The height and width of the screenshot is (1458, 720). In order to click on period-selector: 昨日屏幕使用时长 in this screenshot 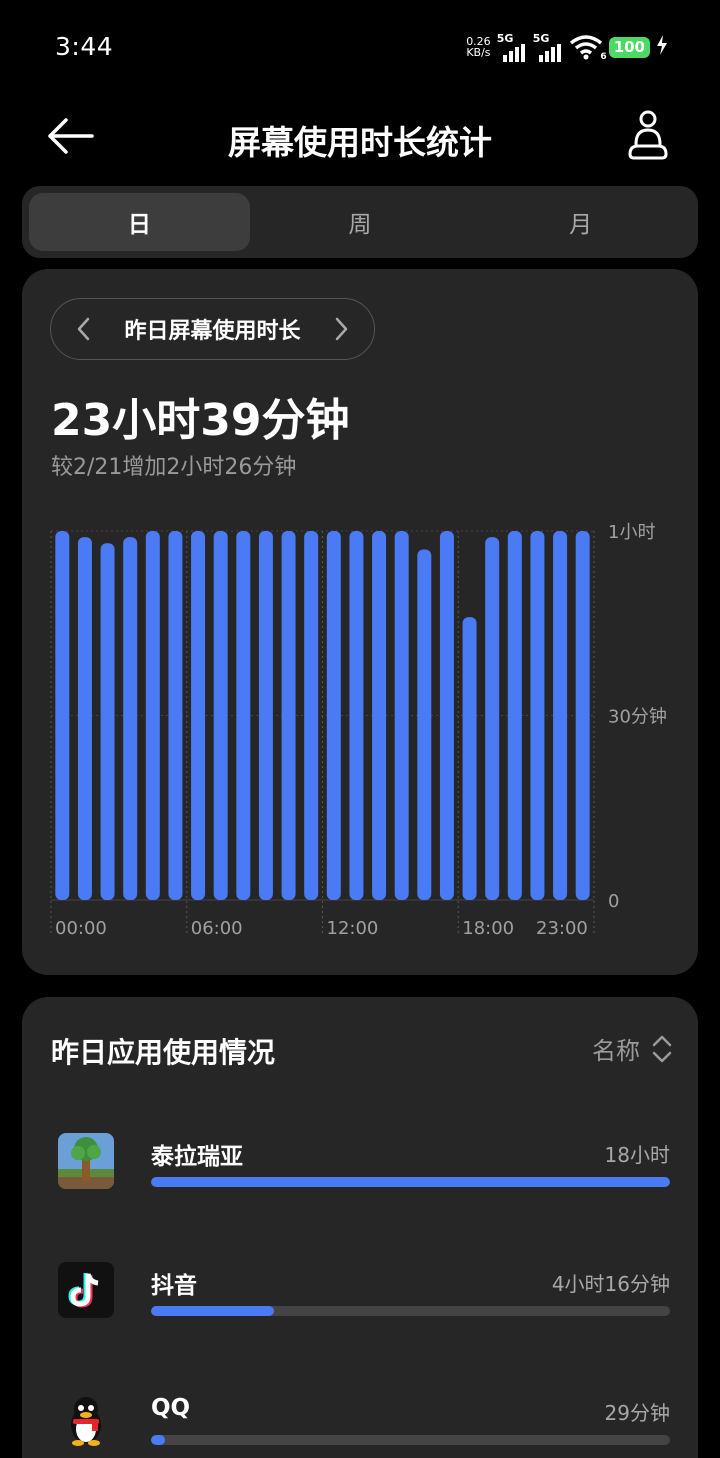, I will do `click(212, 329)`.